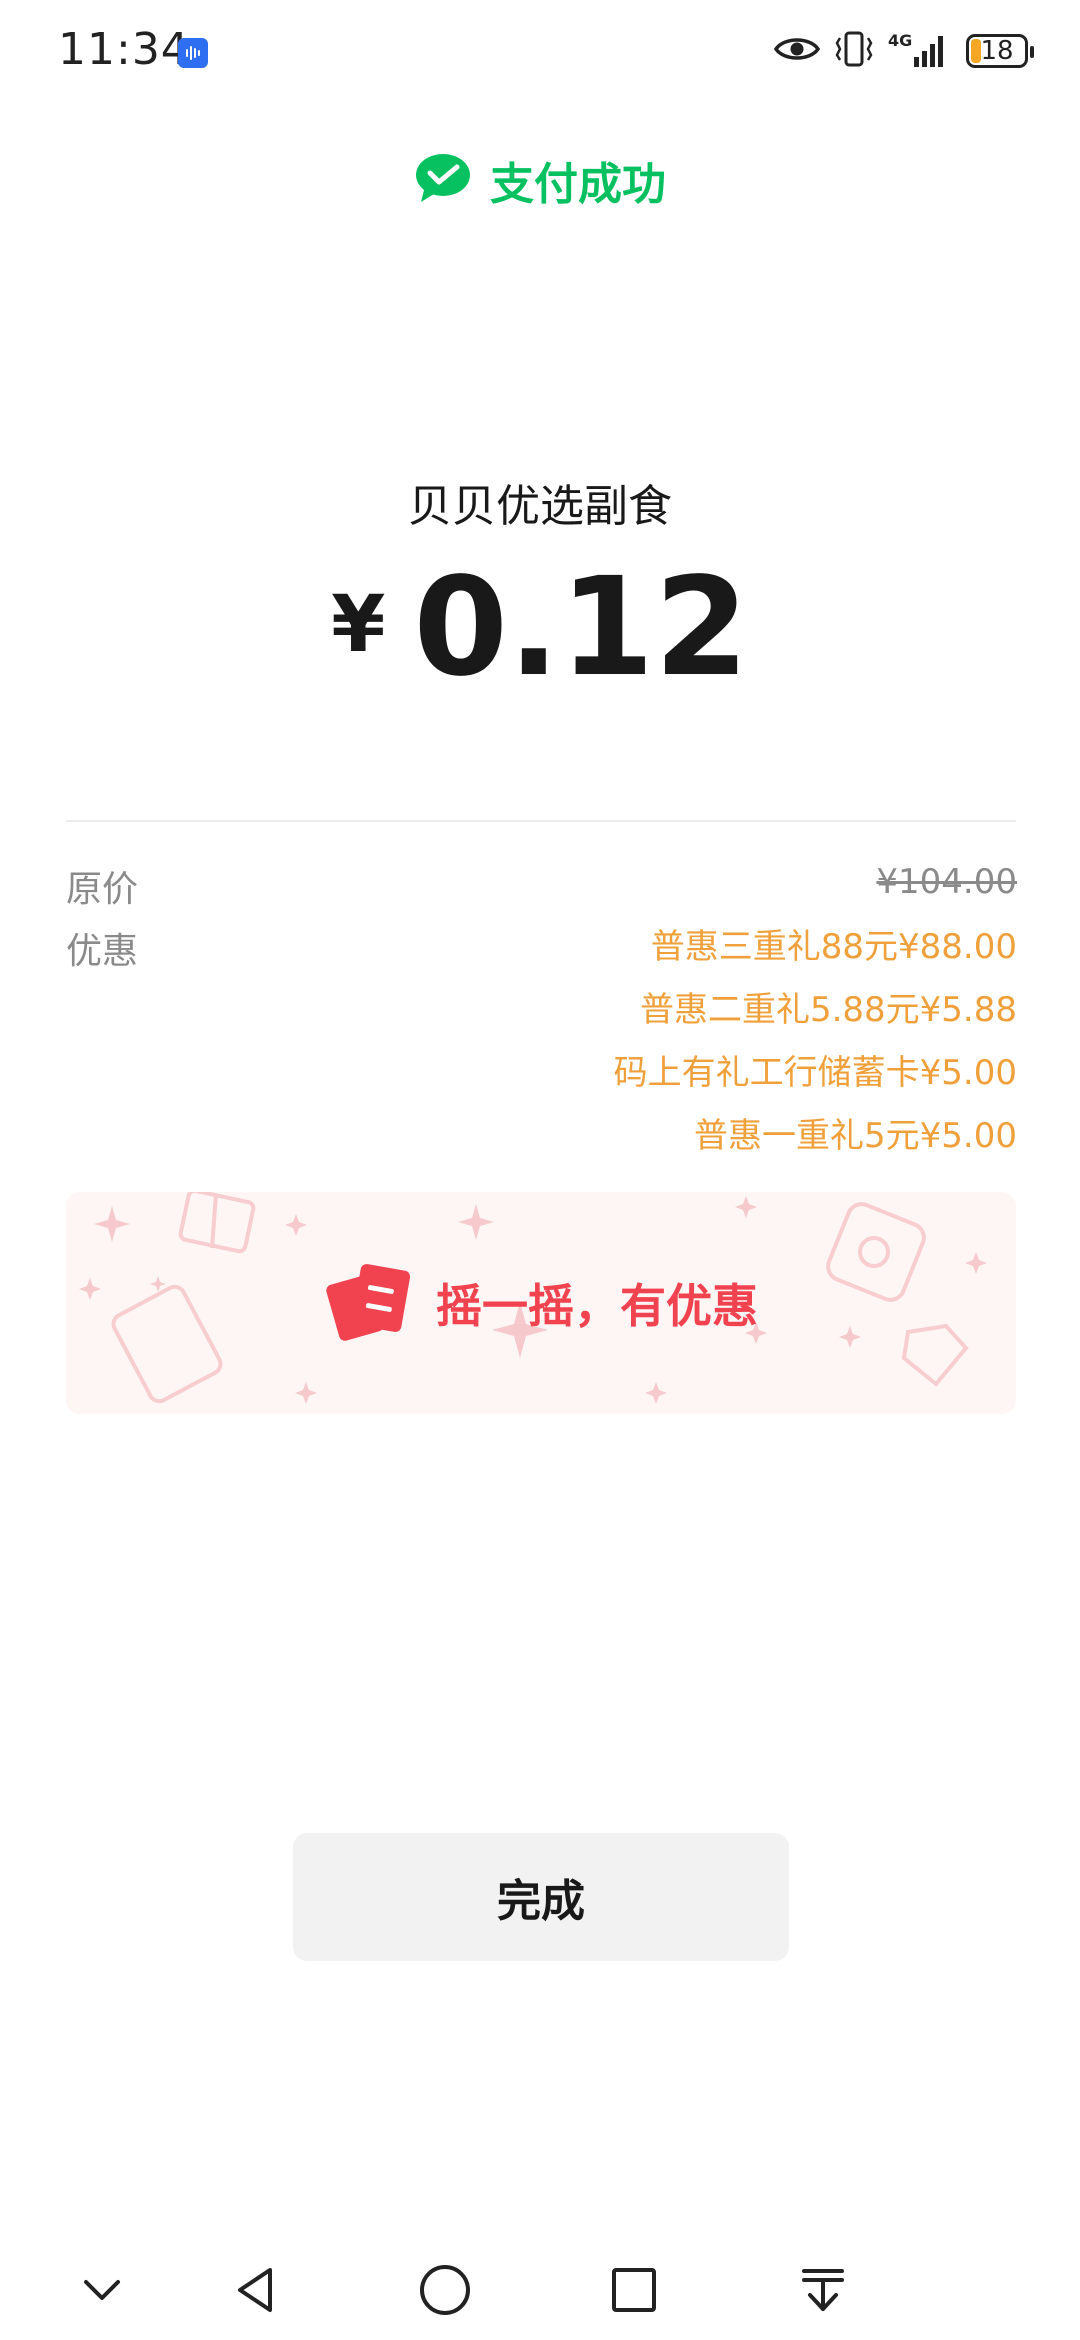  Describe the element at coordinates (797, 51) in the screenshot. I see `eye-icon` at that location.